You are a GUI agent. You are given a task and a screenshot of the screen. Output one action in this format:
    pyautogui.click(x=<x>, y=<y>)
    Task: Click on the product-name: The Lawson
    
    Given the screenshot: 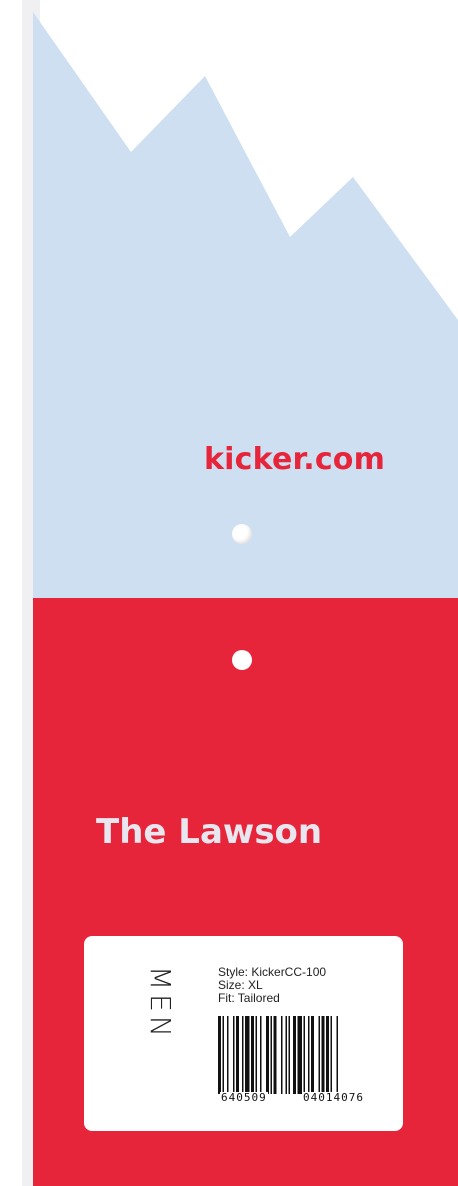 What is the action you would take?
    pyautogui.click(x=209, y=832)
    